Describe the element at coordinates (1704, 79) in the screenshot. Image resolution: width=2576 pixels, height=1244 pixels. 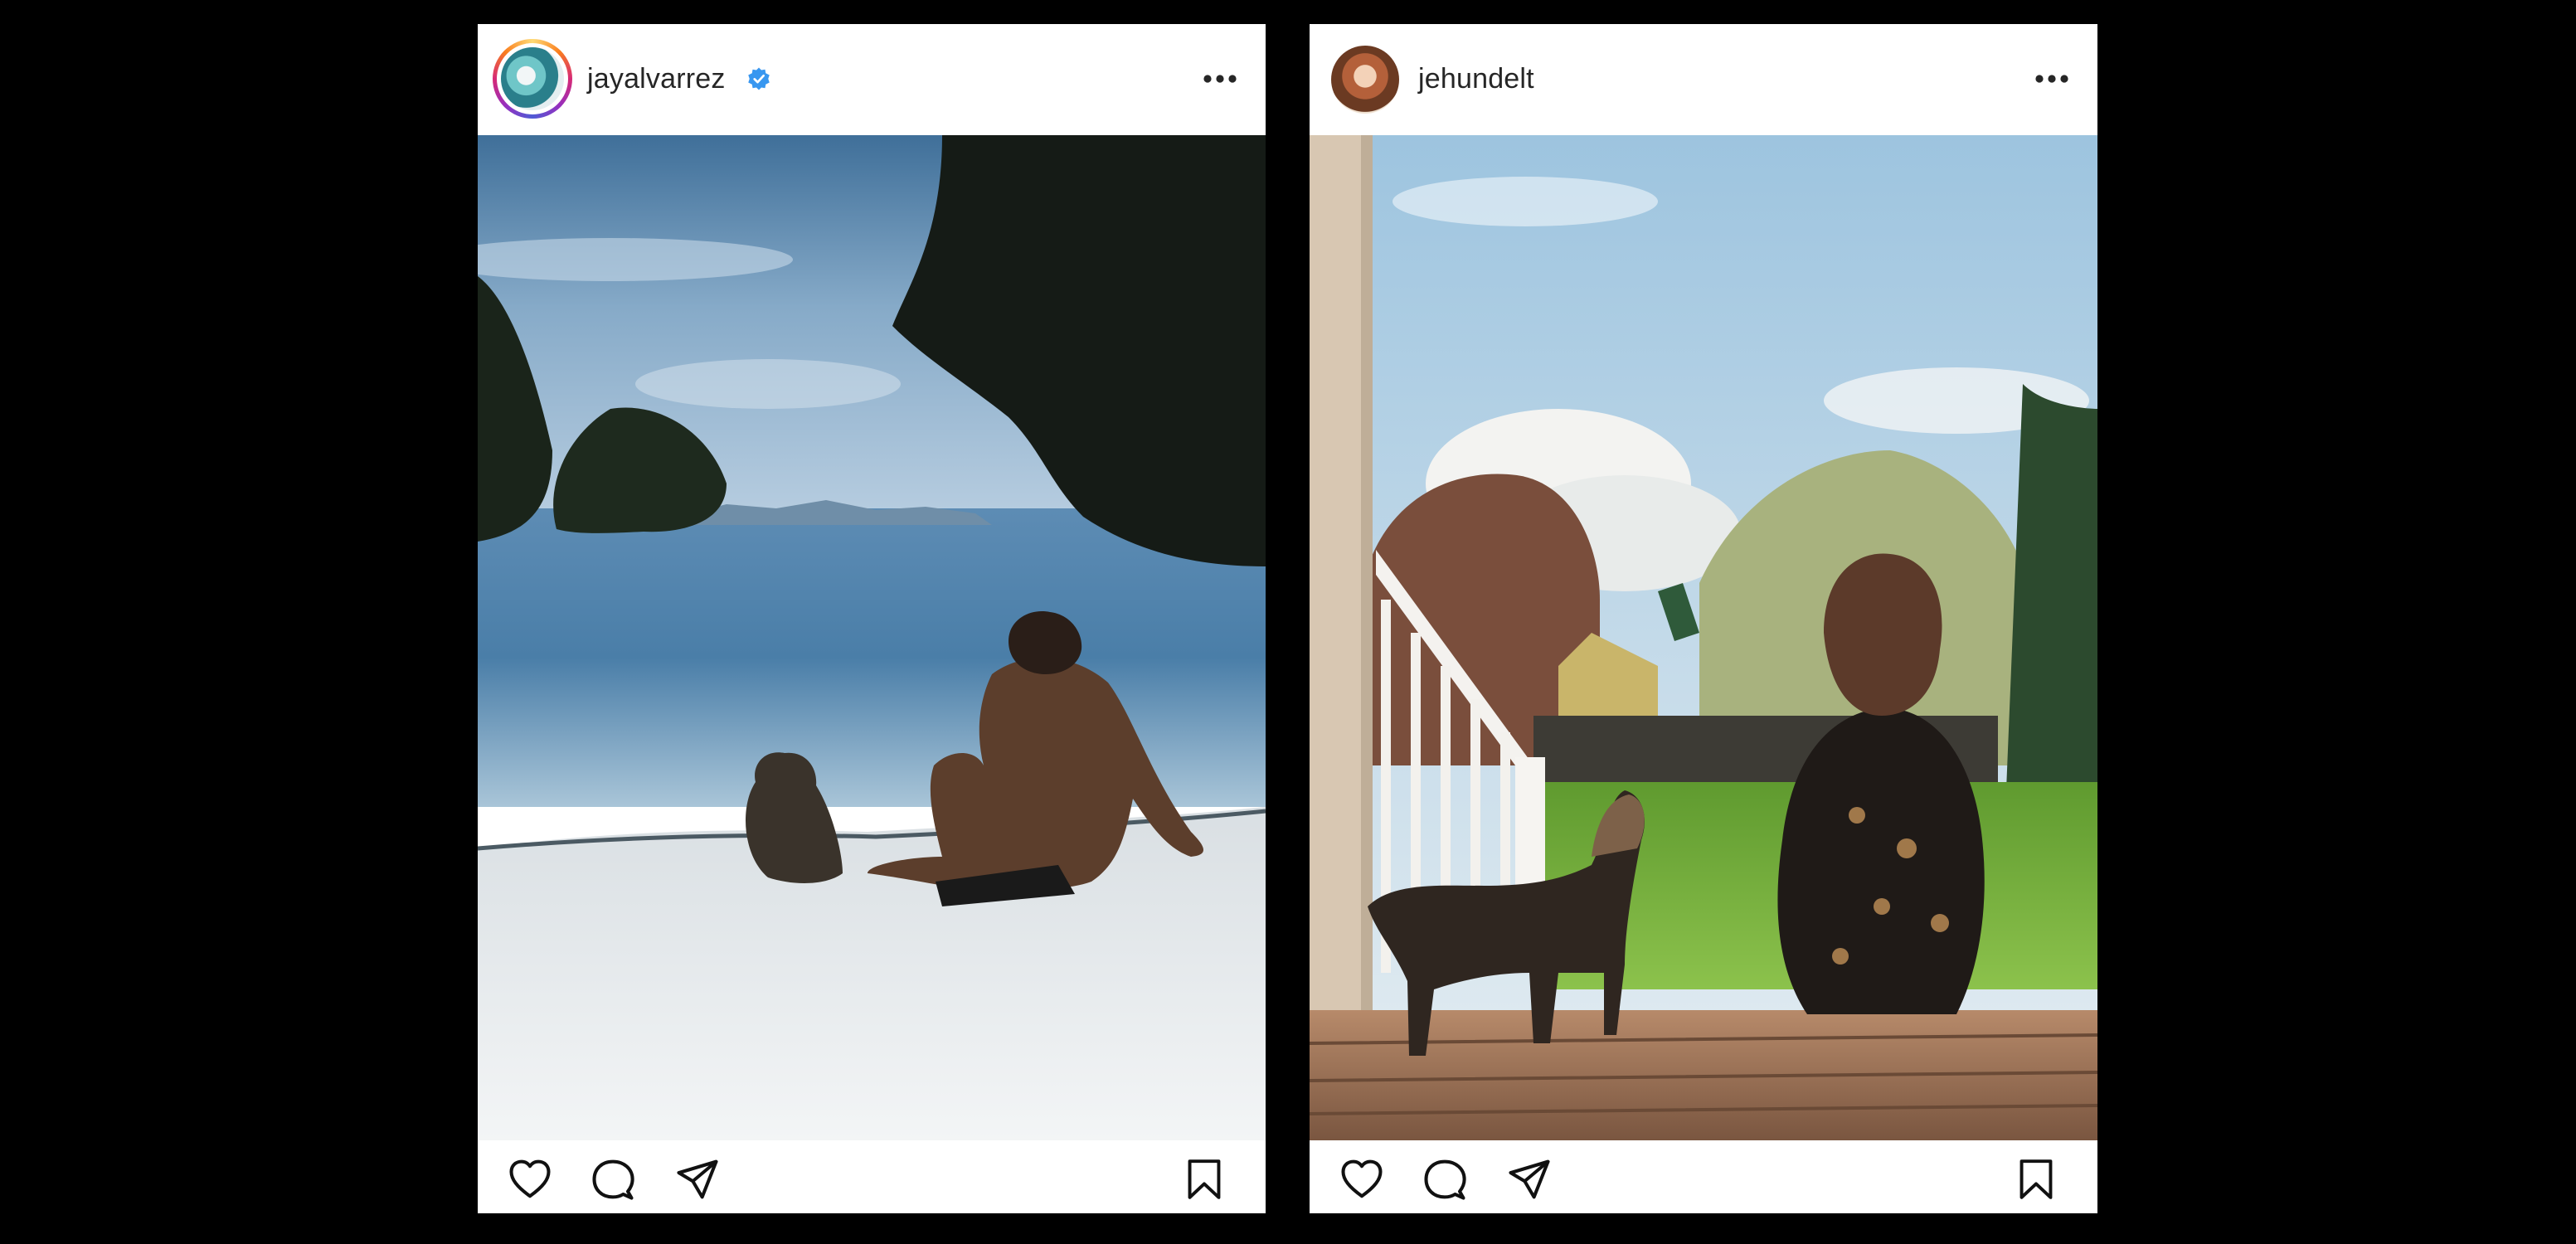
I see `post-header: jehundelt` at that location.